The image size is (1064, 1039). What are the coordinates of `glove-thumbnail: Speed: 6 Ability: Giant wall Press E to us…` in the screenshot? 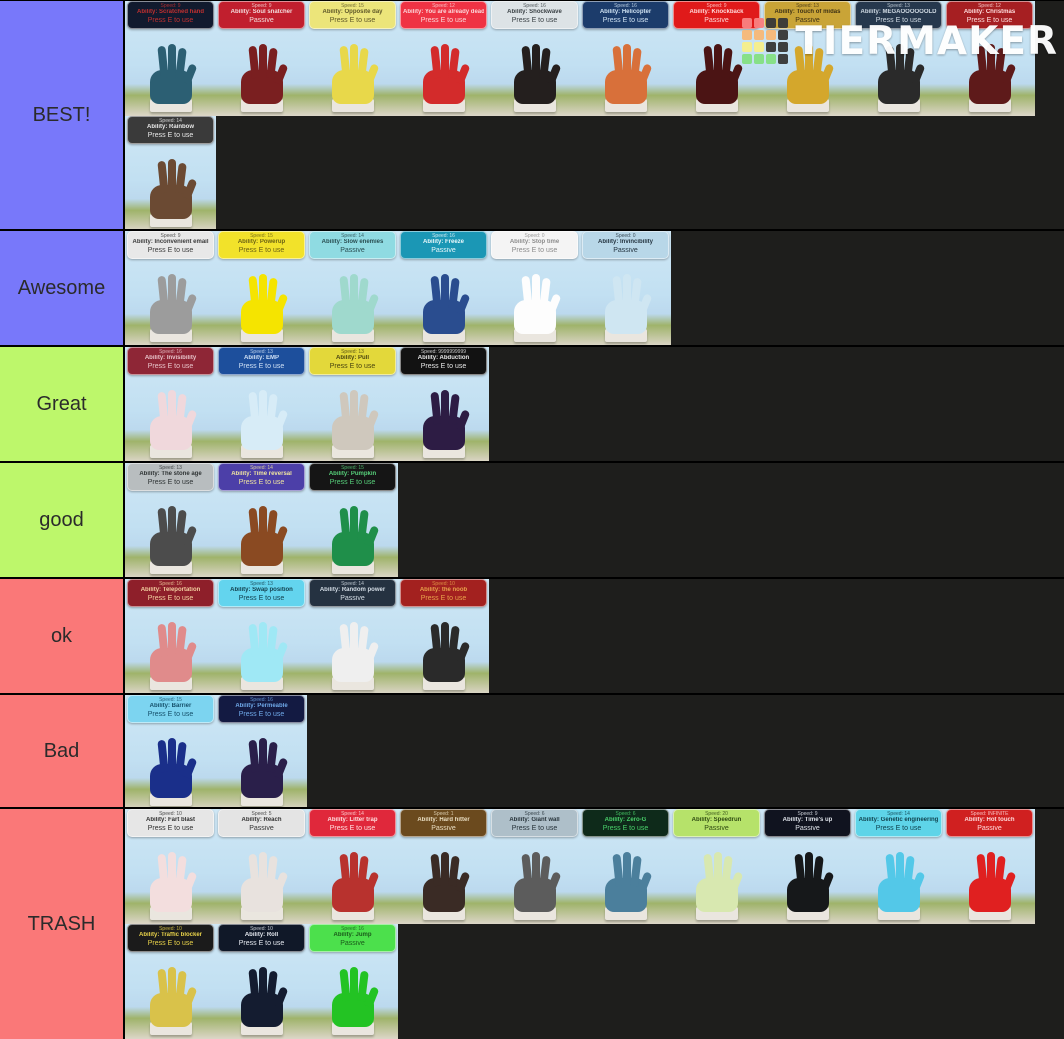 It's located at (534, 866).